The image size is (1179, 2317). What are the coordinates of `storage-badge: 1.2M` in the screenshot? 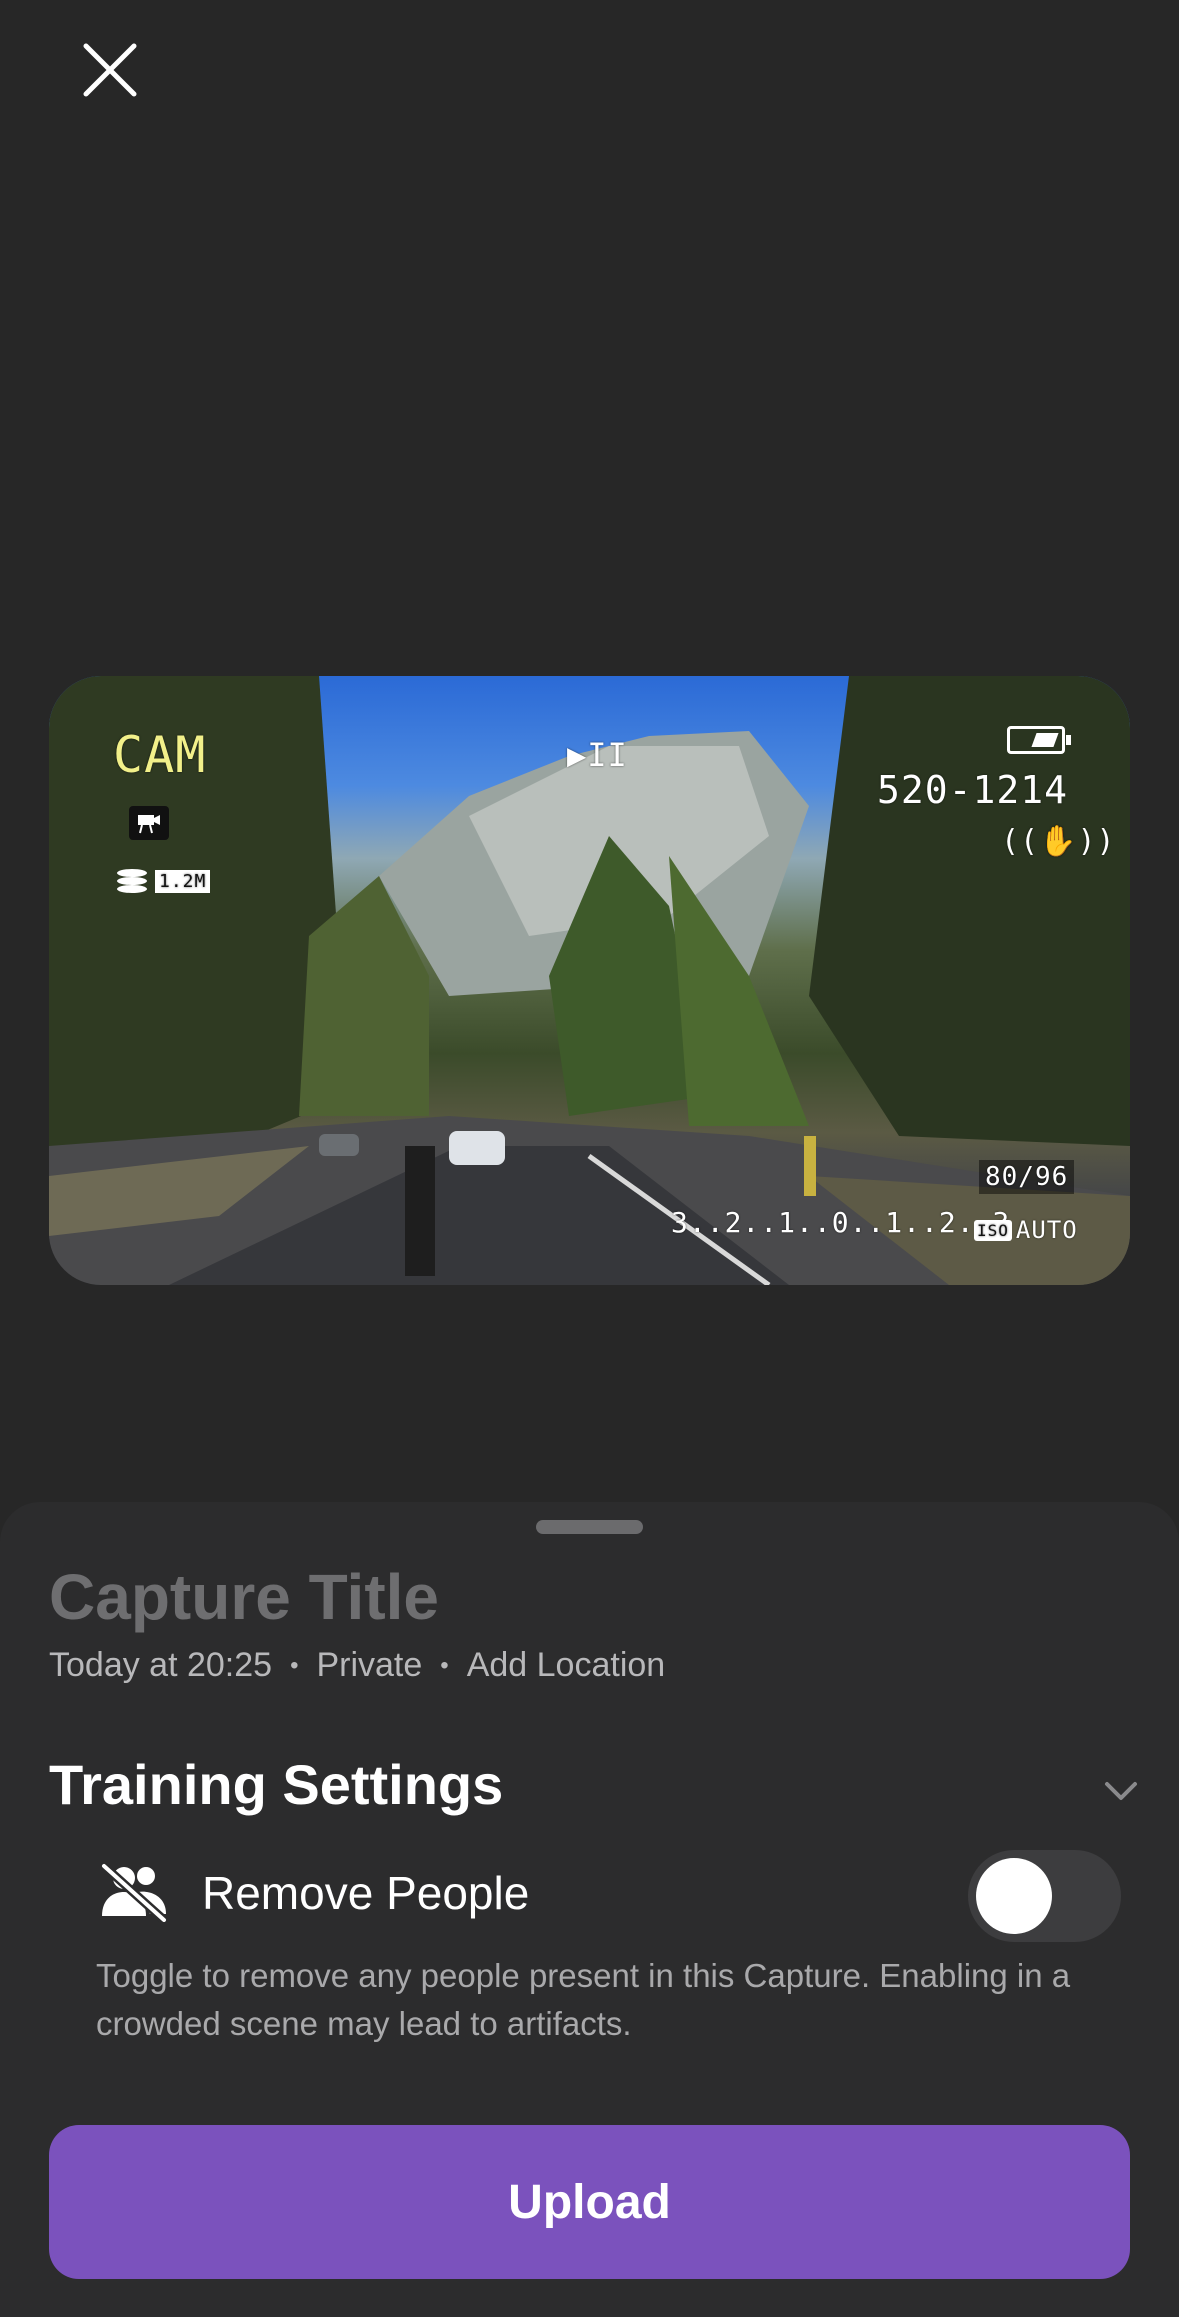 It's located at (183, 881).